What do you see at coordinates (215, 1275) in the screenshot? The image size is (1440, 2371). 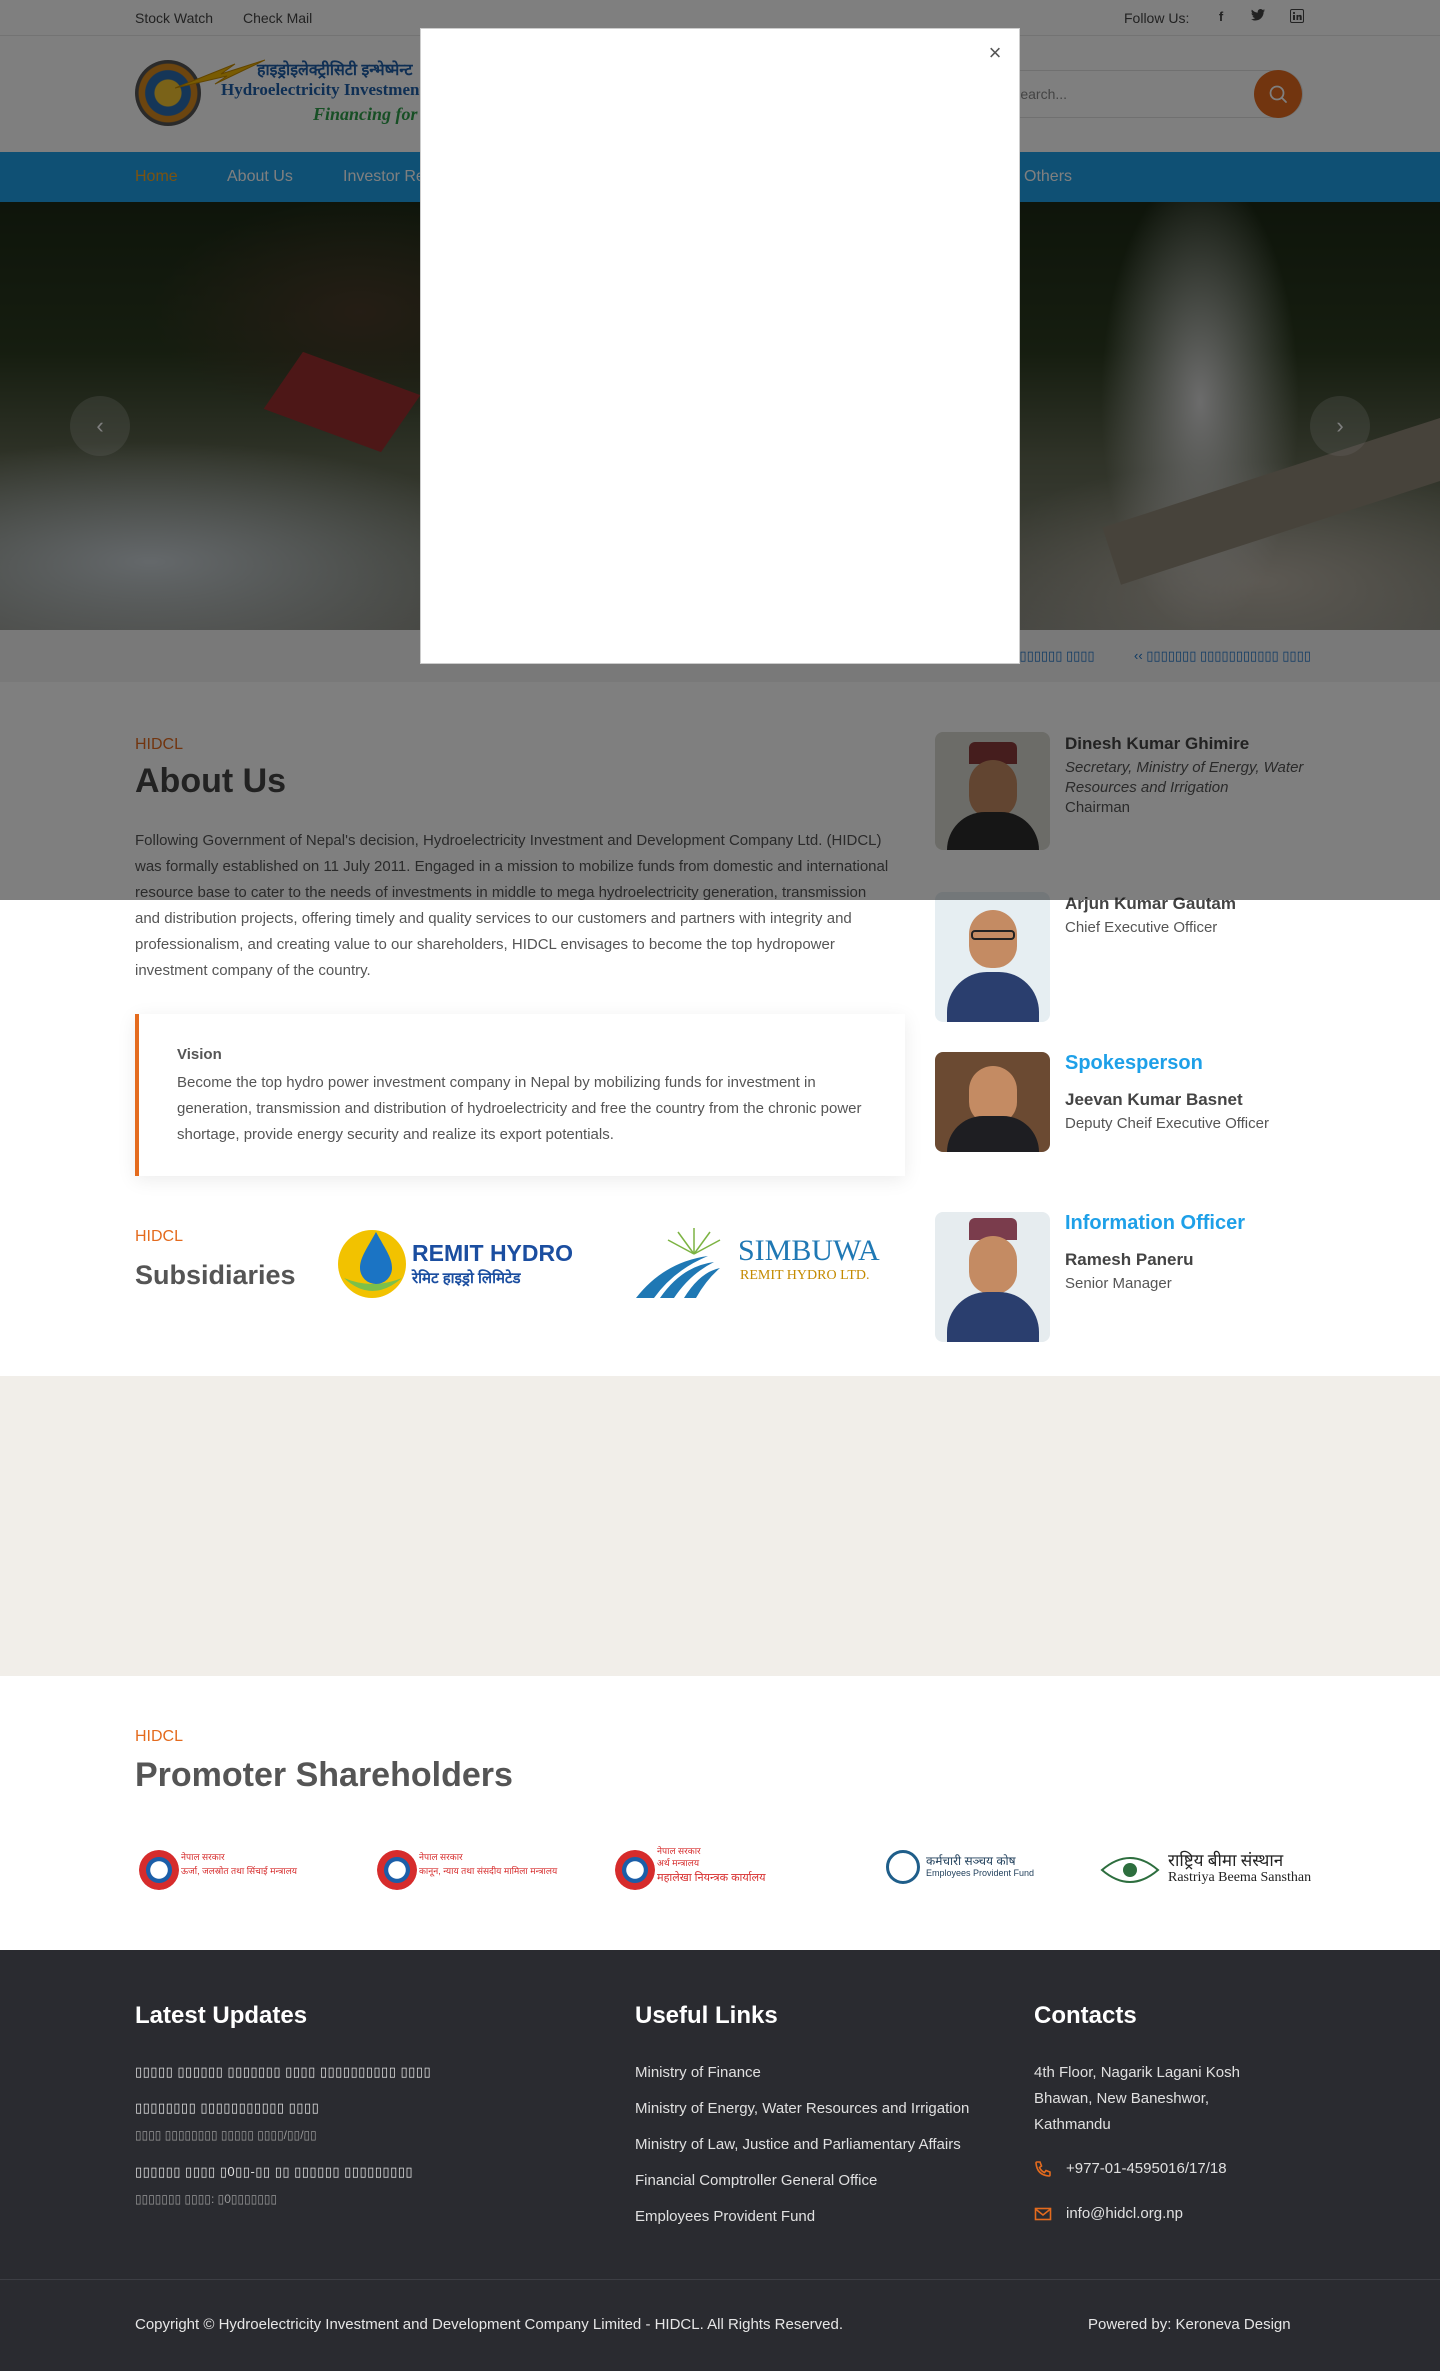 I see `subsidiaries-title: Subsidiaries` at bounding box center [215, 1275].